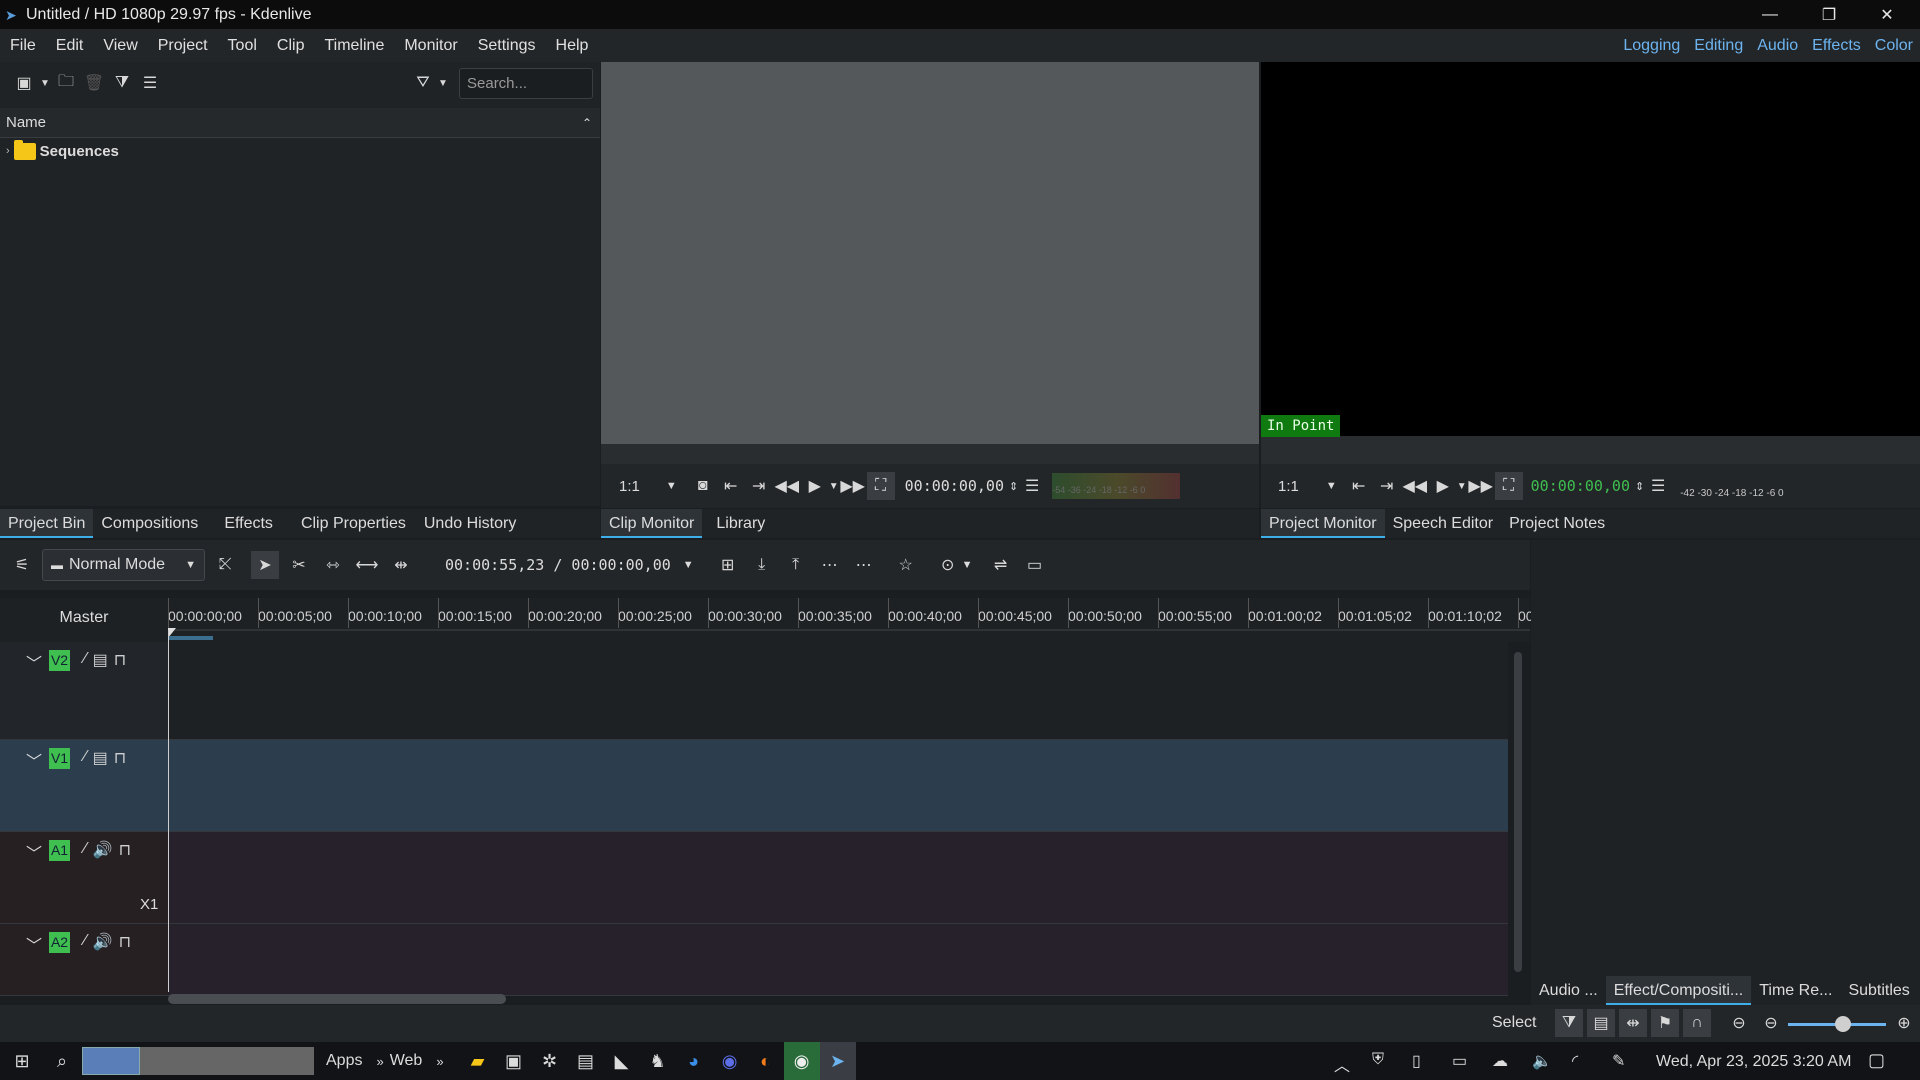  I want to click on tag-filter-icon: ⧩, so click(1569, 1023).